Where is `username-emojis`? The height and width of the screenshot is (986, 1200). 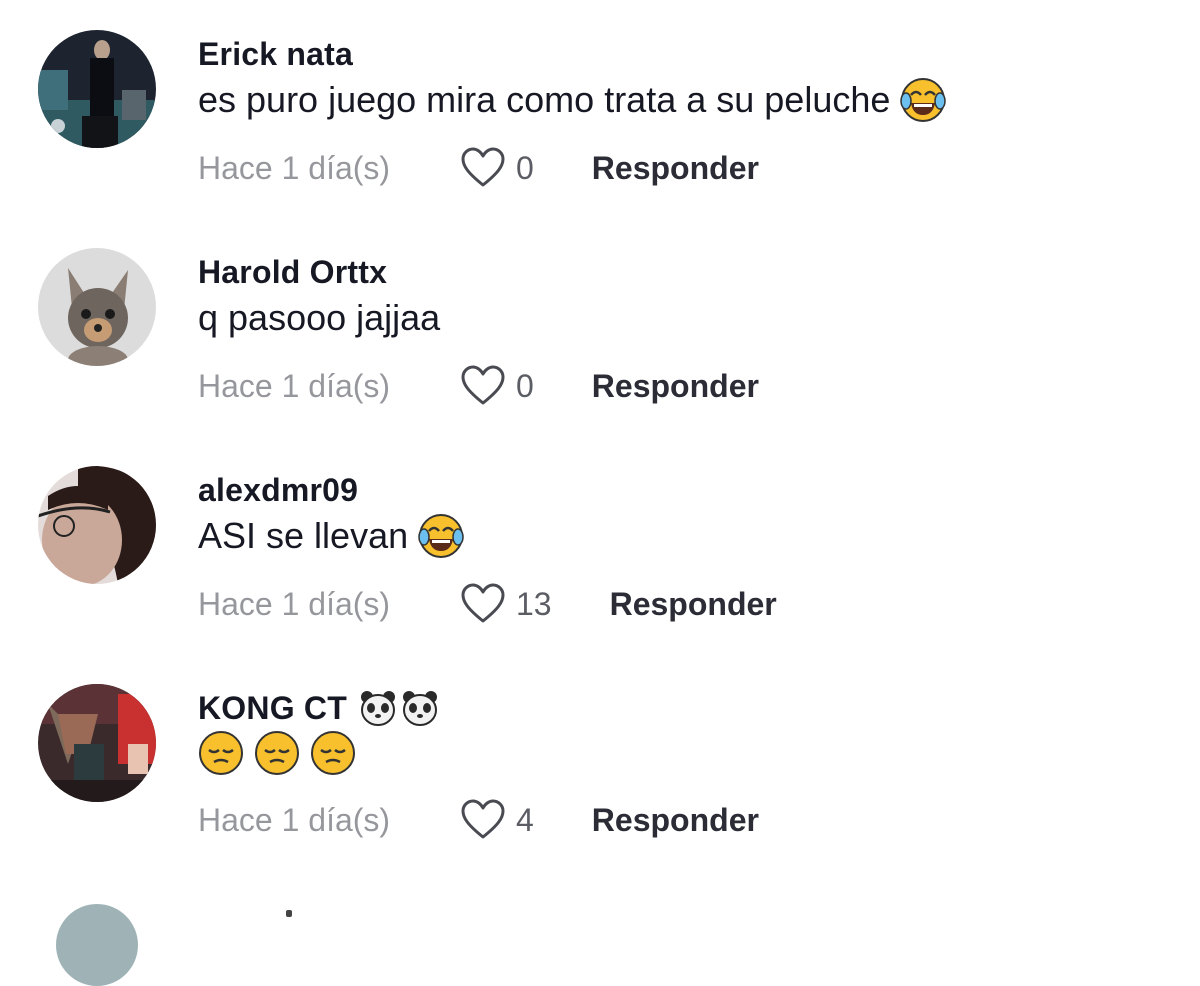 username-emojis is located at coordinates (399, 708).